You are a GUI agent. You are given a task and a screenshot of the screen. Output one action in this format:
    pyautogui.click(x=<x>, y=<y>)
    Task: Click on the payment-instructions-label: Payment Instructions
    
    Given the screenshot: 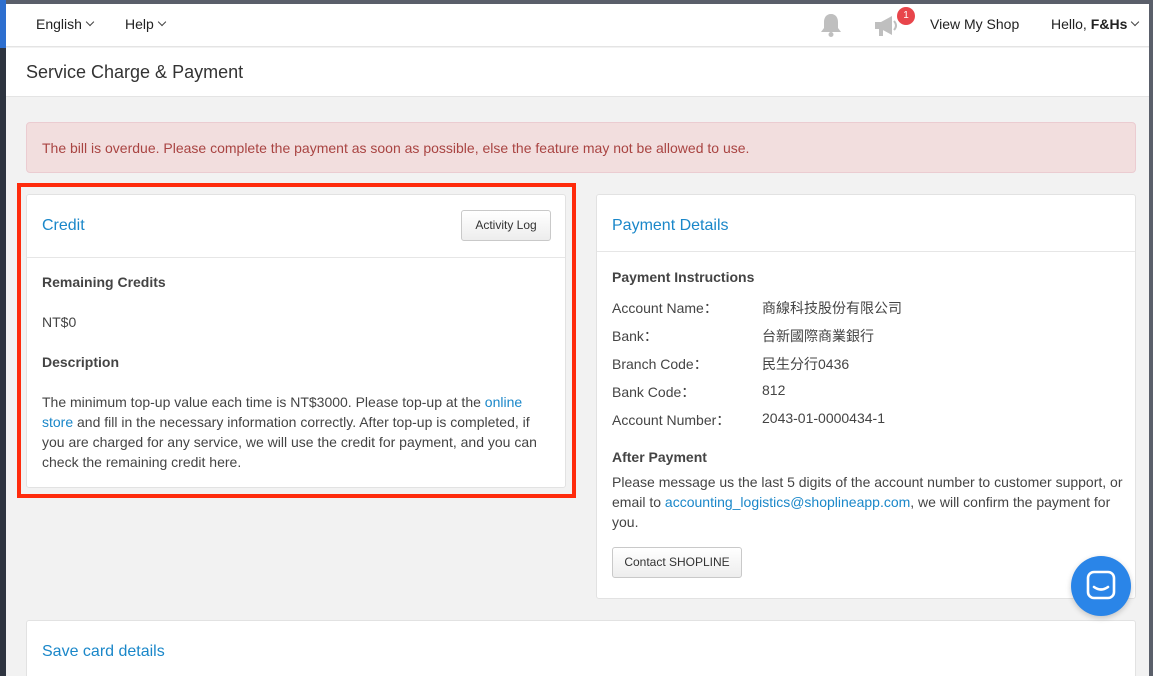 What is the action you would take?
    pyautogui.click(x=683, y=277)
    